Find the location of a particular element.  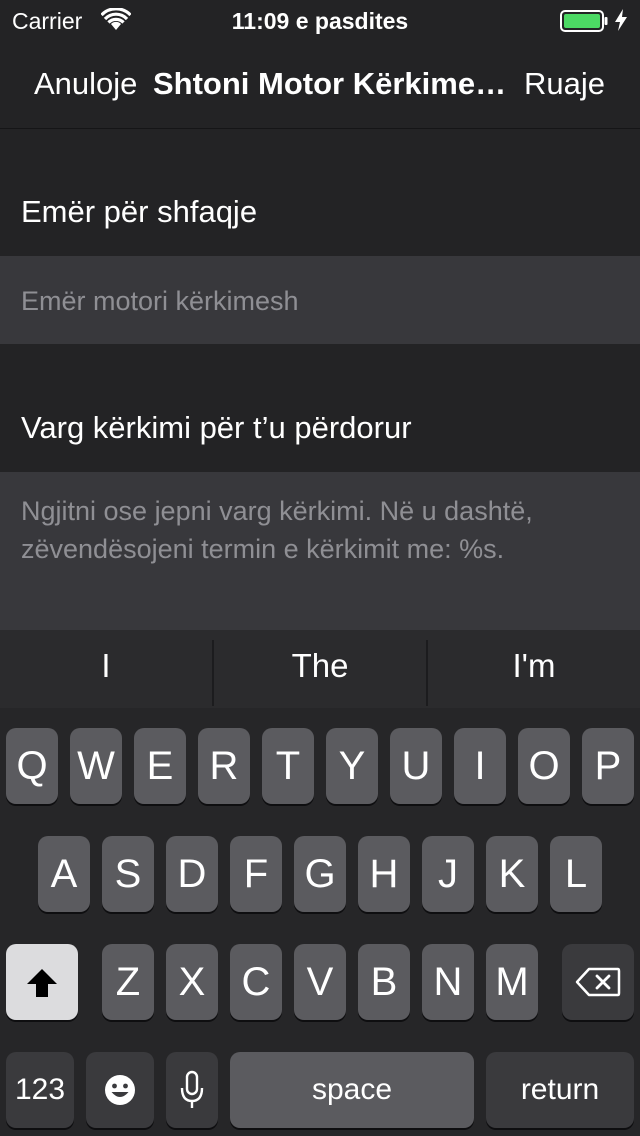

suggestion-item: The is located at coordinates (320, 669).